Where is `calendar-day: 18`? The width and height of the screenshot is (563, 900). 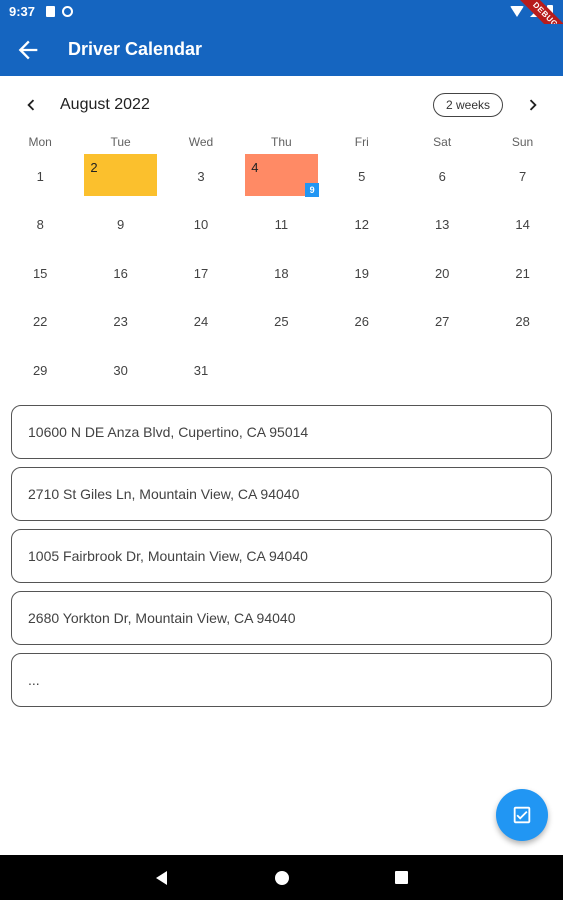
calendar-day: 18 is located at coordinates (281, 272).